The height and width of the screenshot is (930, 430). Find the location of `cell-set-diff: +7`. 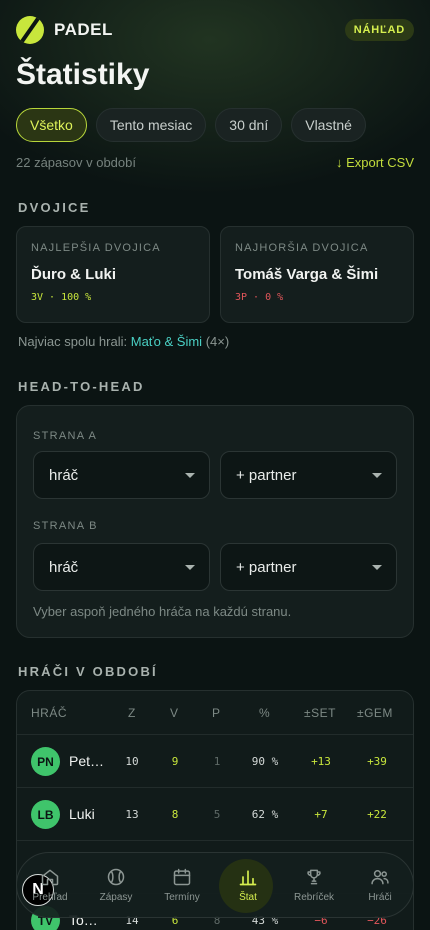

cell-set-diff: +7 is located at coordinates (321, 814).